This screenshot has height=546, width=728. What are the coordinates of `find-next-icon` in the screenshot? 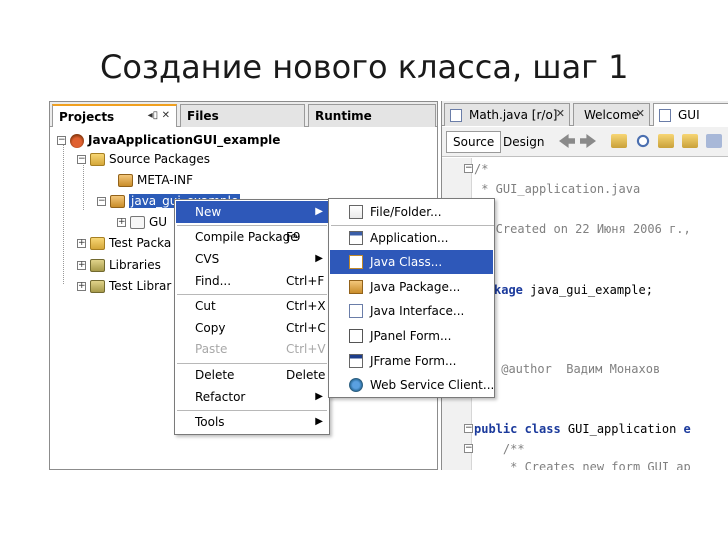 It's located at (666, 141).